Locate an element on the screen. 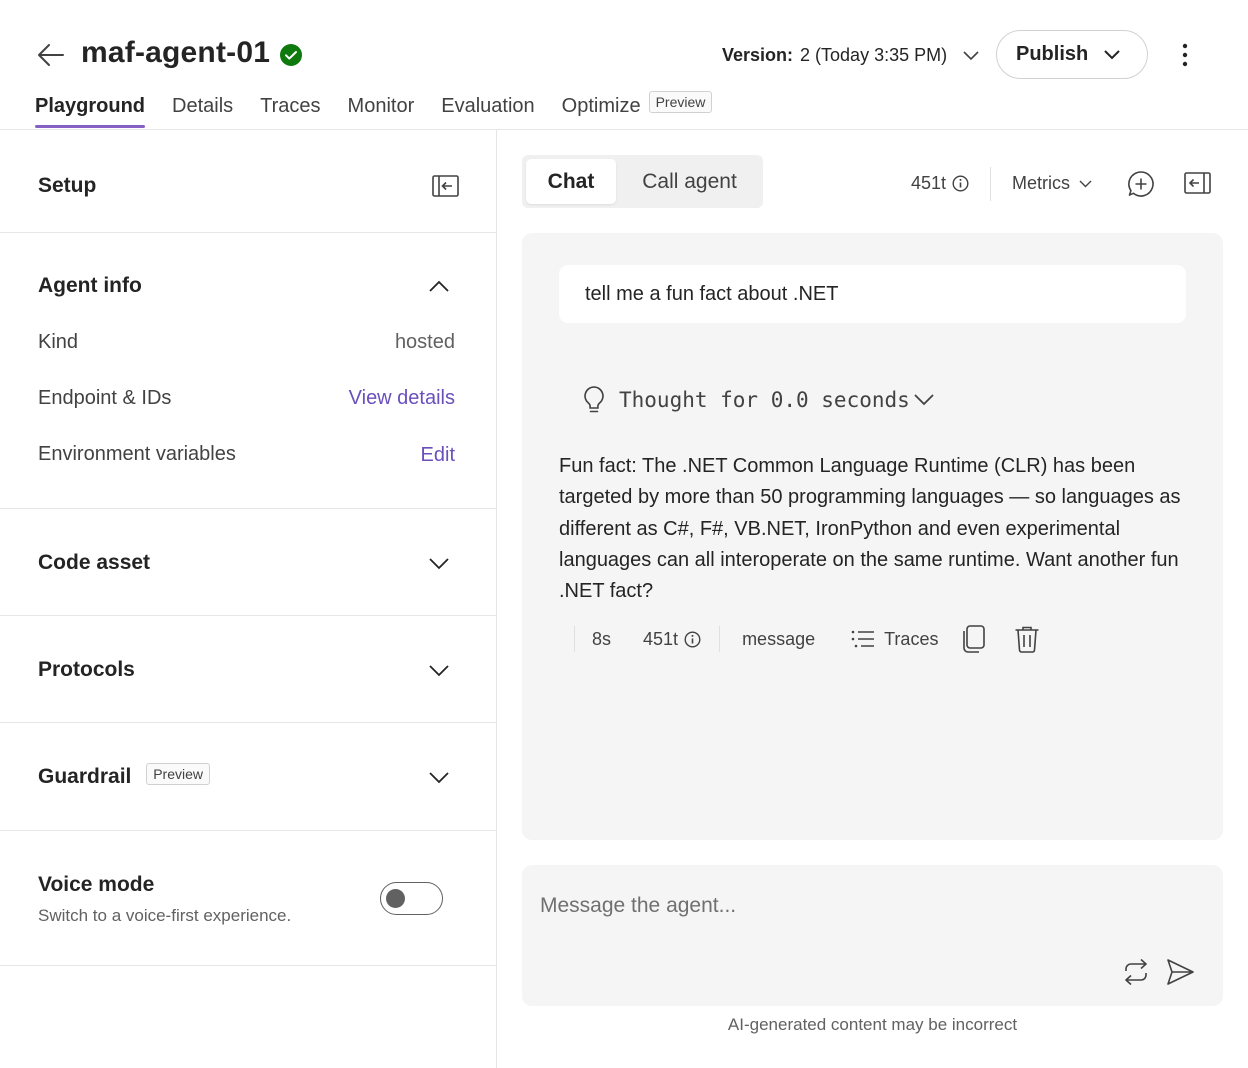  more-vertical-icon is located at coordinates (1185, 55).